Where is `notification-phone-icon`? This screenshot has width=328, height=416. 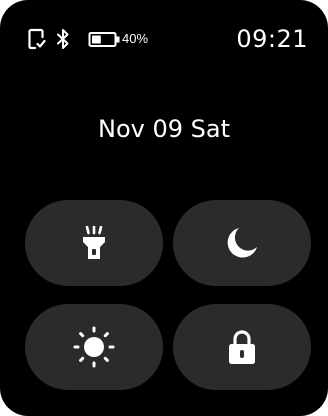 notification-phone-icon is located at coordinates (37, 39).